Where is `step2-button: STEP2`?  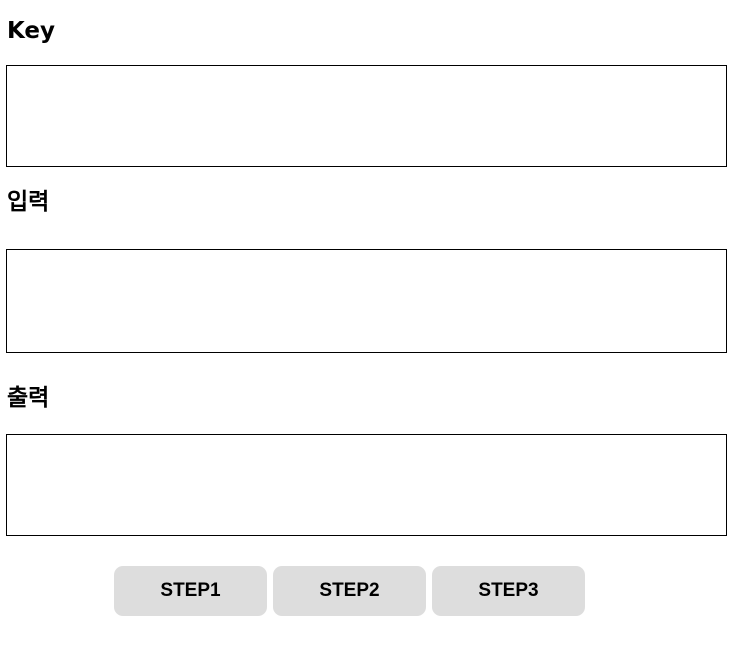
step2-button: STEP2 is located at coordinates (349, 591).